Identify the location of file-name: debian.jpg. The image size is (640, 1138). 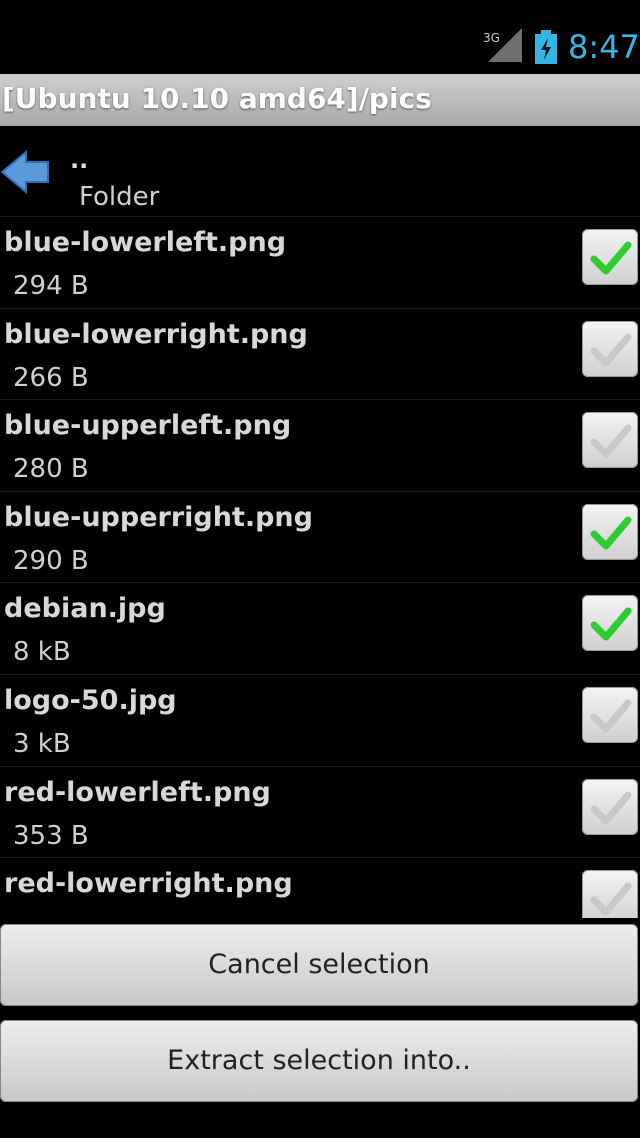
(85, 609).